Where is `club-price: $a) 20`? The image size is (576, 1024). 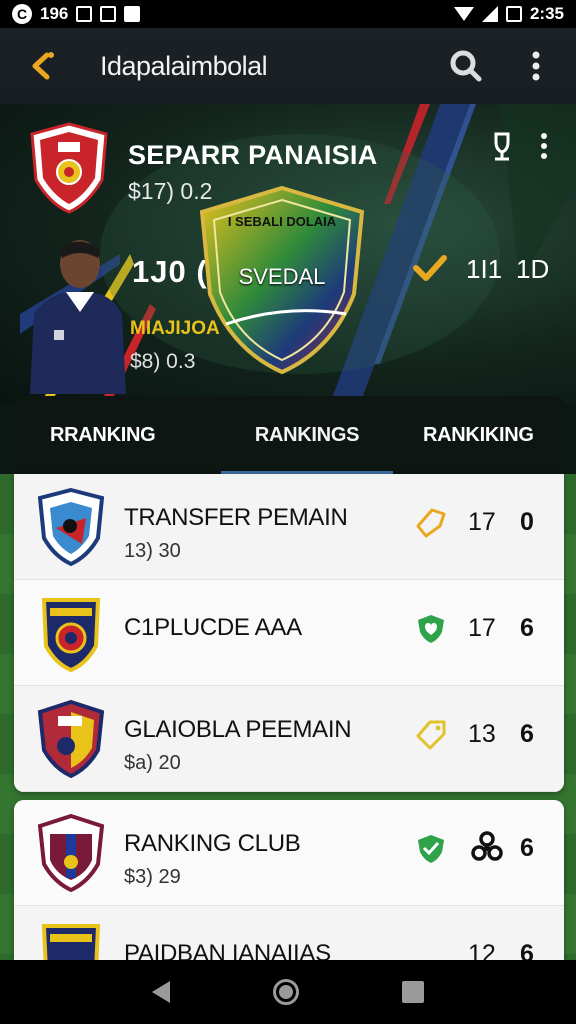 club-price: $a) 20 is located at coordinates (152, 763).